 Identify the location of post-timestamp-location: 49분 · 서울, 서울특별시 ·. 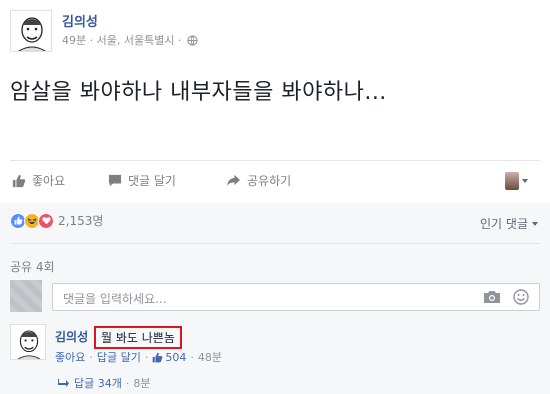
(121, 40).